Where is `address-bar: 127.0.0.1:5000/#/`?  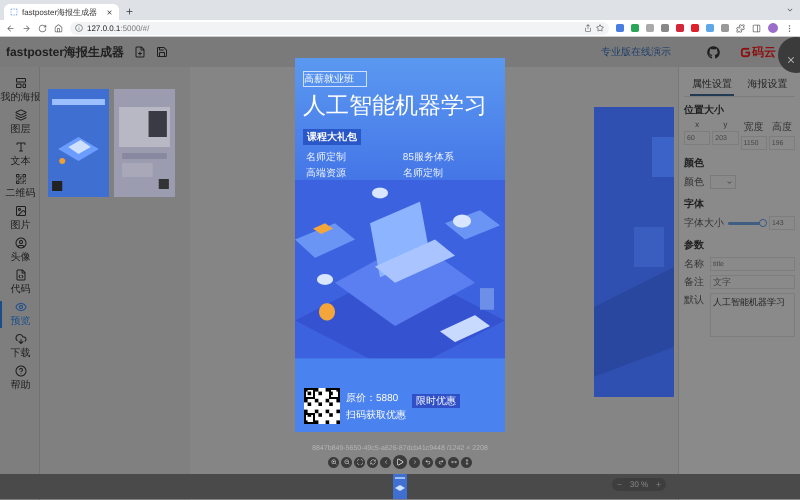 address-bar: 127.0.0.1:5000/#/ is located at coordinates (339, 28).